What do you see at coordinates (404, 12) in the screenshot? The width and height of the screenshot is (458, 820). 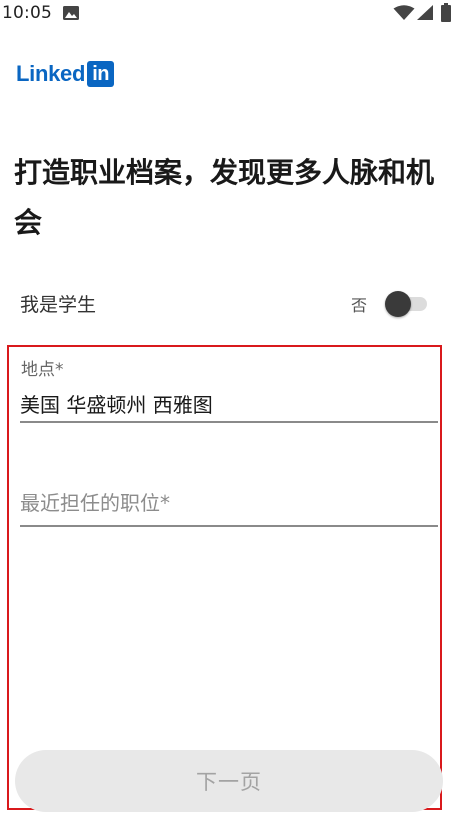 I see `wifi-icon` at bounding box center [404, 12].